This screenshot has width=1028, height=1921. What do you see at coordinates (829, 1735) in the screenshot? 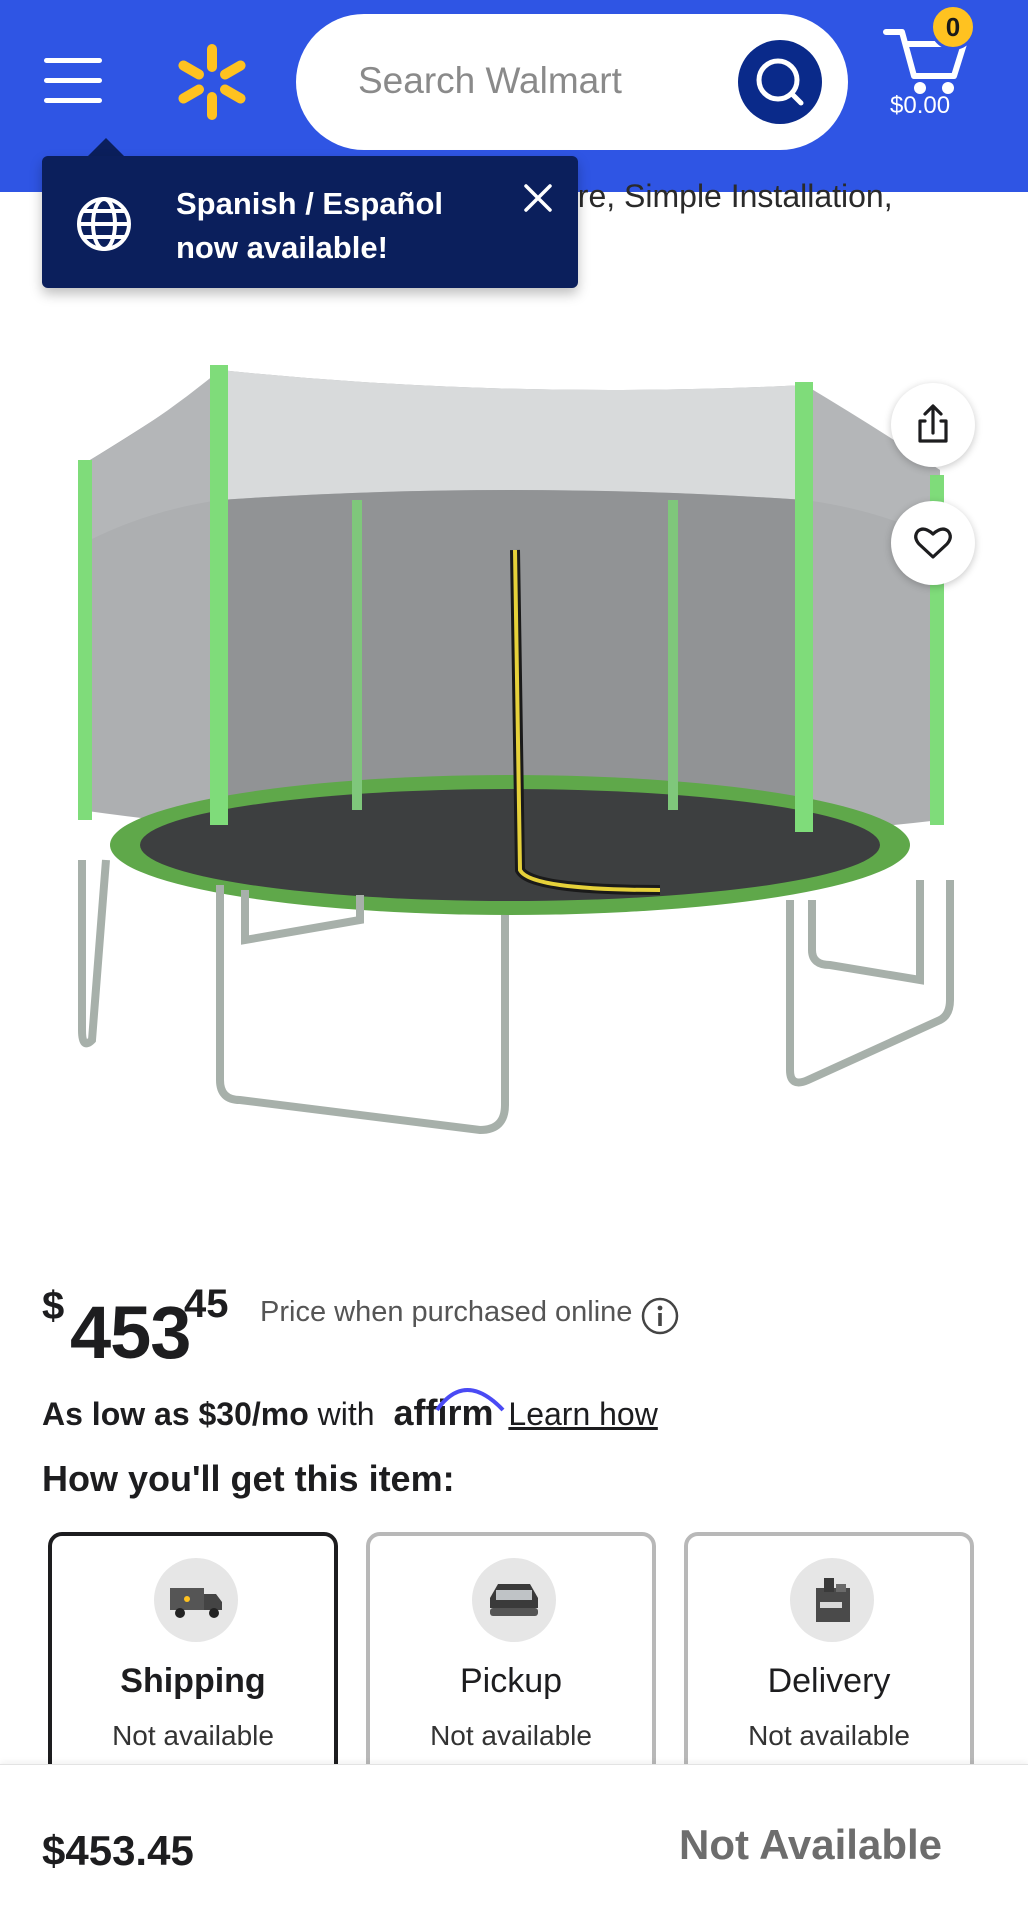
I see `delivery-status: Not available` at bounding box center [829, 1735].